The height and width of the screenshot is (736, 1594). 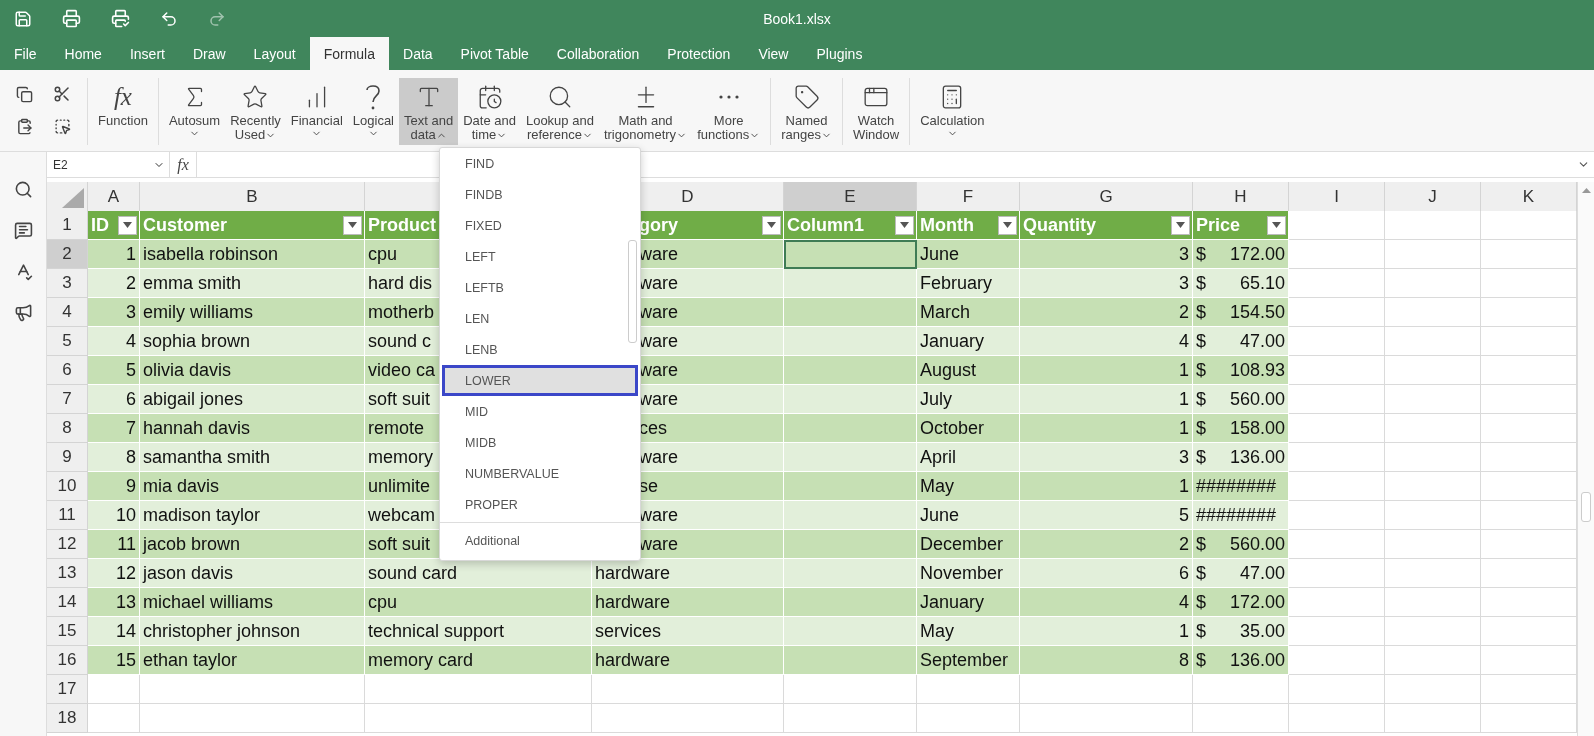 I want to click on ribbon-button: Calculation, so click(x=952, y=111).